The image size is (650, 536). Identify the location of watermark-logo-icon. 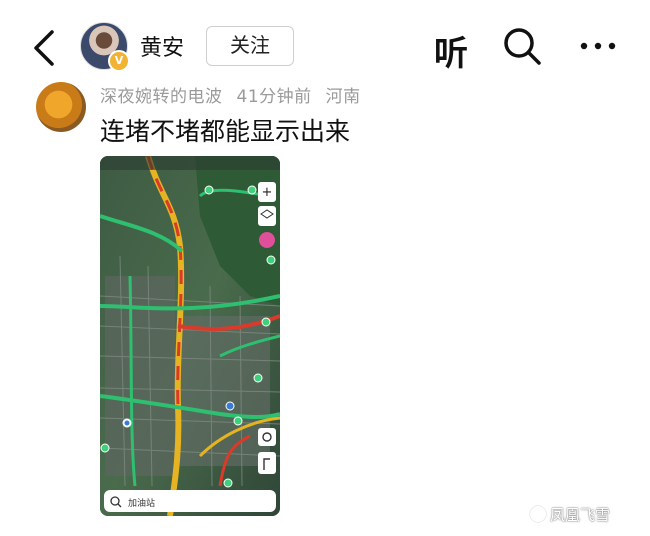
(538, 514).